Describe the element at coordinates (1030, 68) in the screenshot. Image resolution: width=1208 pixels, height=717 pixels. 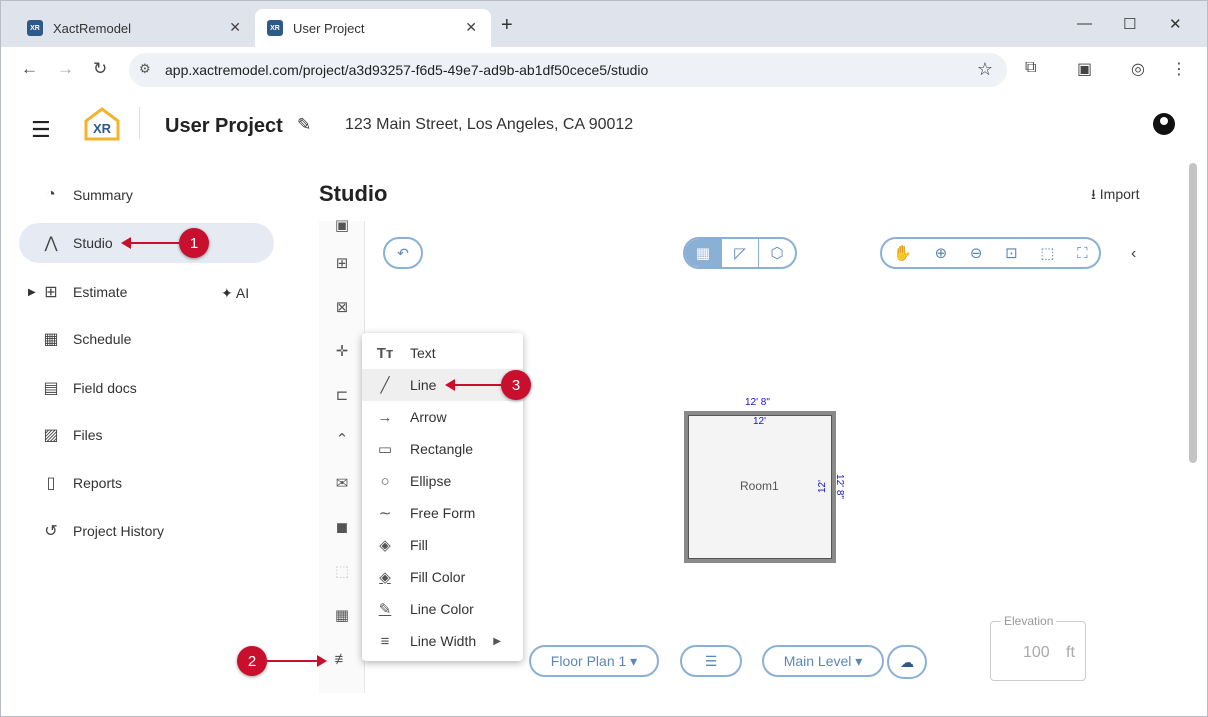
I see `extensions-icon: ⧉` at that location.